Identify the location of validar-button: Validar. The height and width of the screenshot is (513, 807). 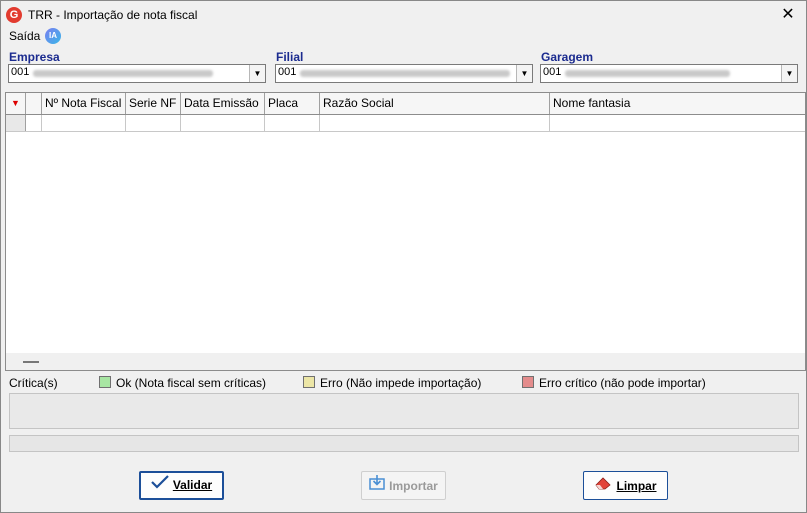
(181, 485).